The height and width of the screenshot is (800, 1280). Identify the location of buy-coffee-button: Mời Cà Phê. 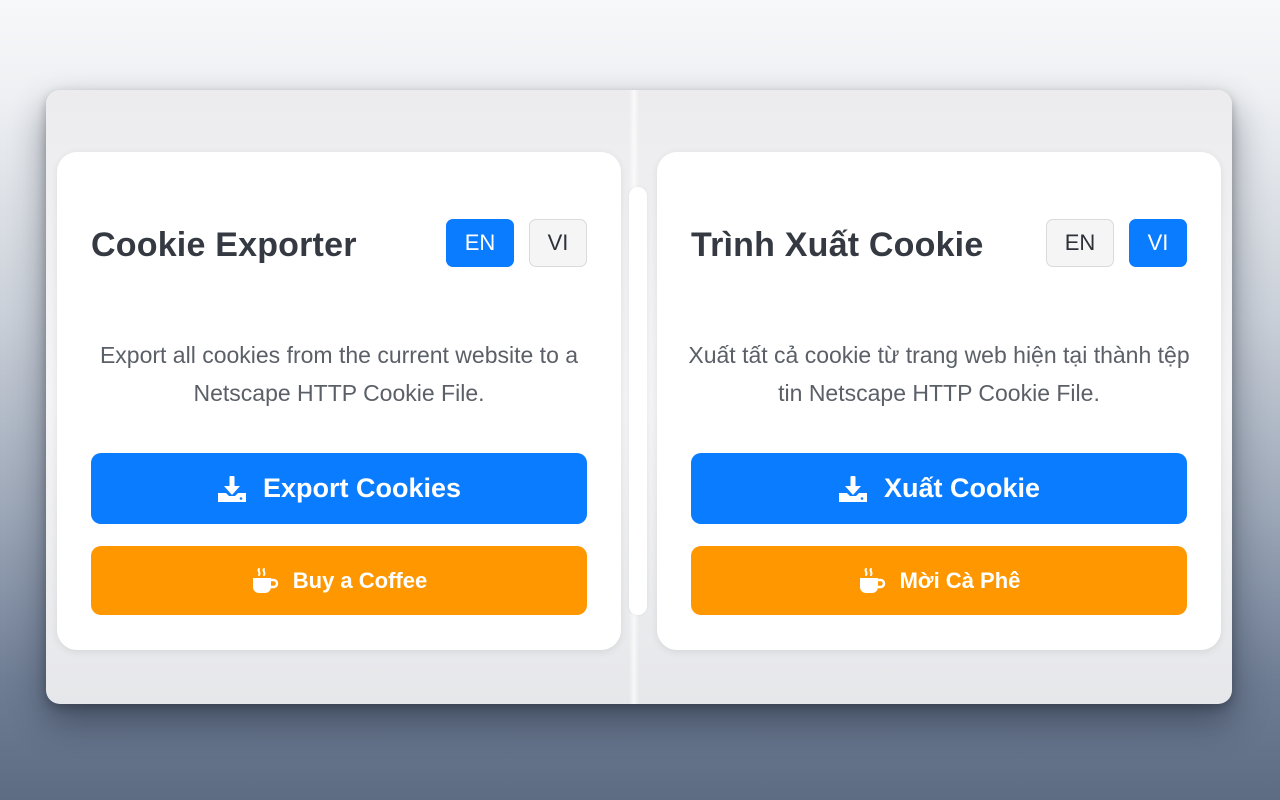
(939, 580).